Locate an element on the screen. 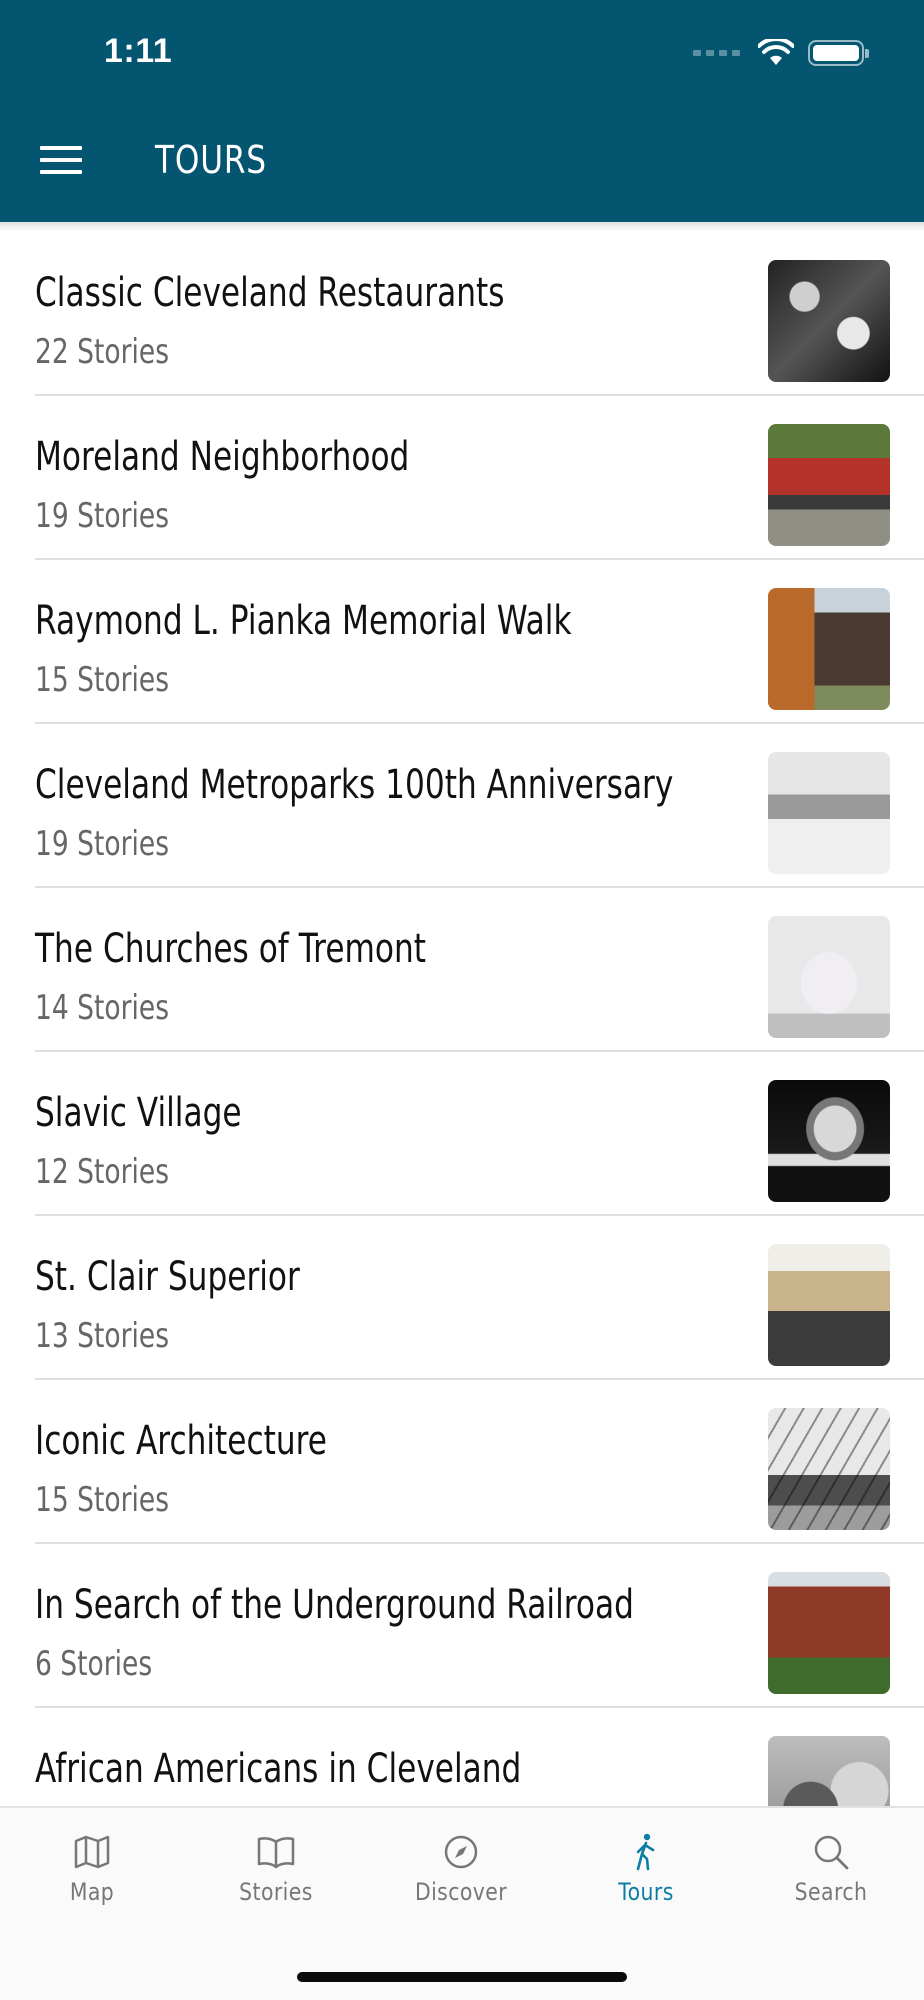  tab-bar: Map Stories Discover Tours Search is located at coordinates (462, 1903).